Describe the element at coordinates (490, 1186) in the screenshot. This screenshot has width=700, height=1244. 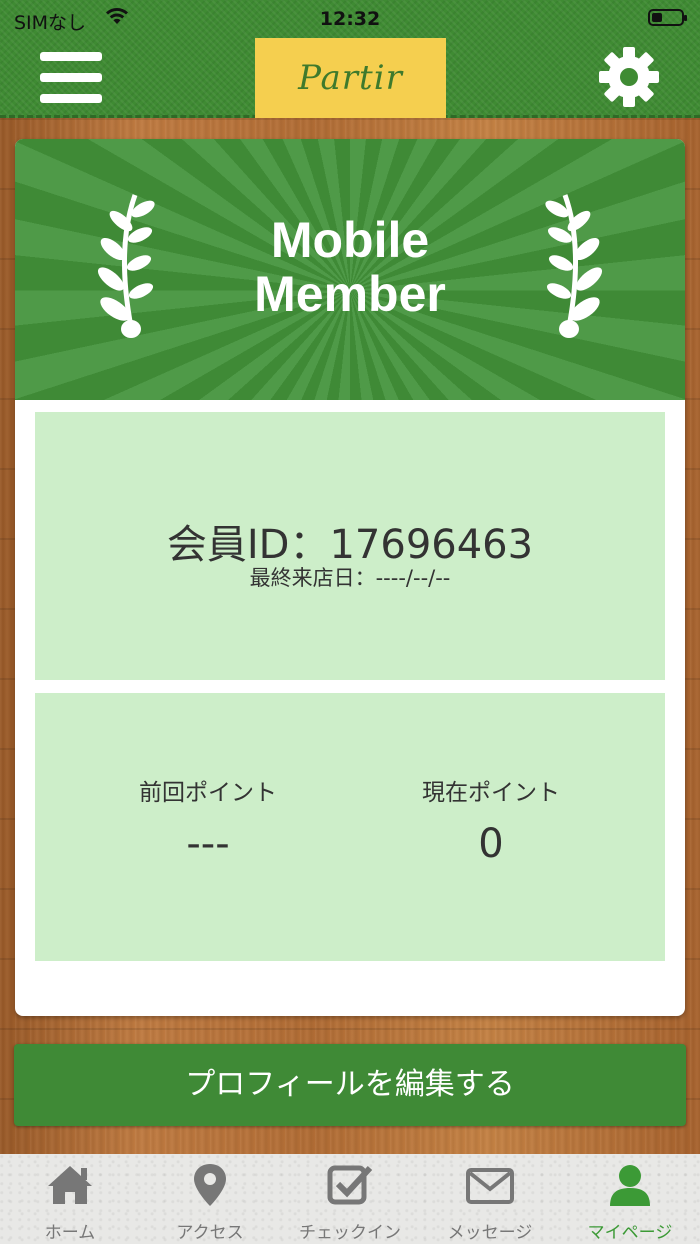
I see `envelope-icon` at that location.